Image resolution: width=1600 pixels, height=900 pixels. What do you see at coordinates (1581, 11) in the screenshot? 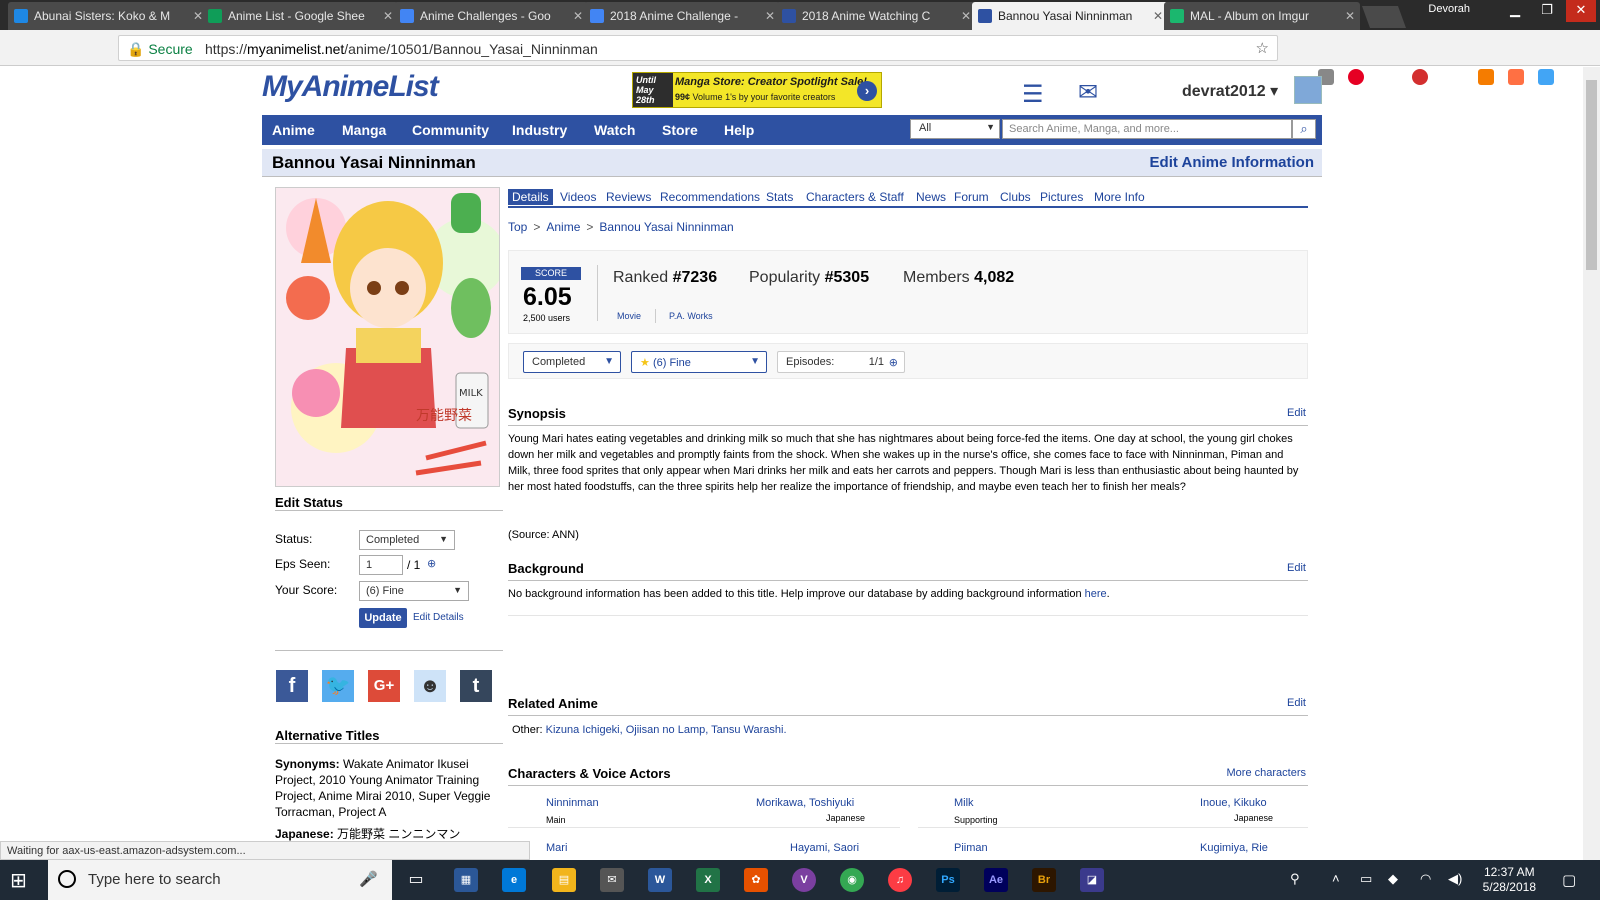
I see `close-window-icon: ✕` at bounding box center [1581, 11].